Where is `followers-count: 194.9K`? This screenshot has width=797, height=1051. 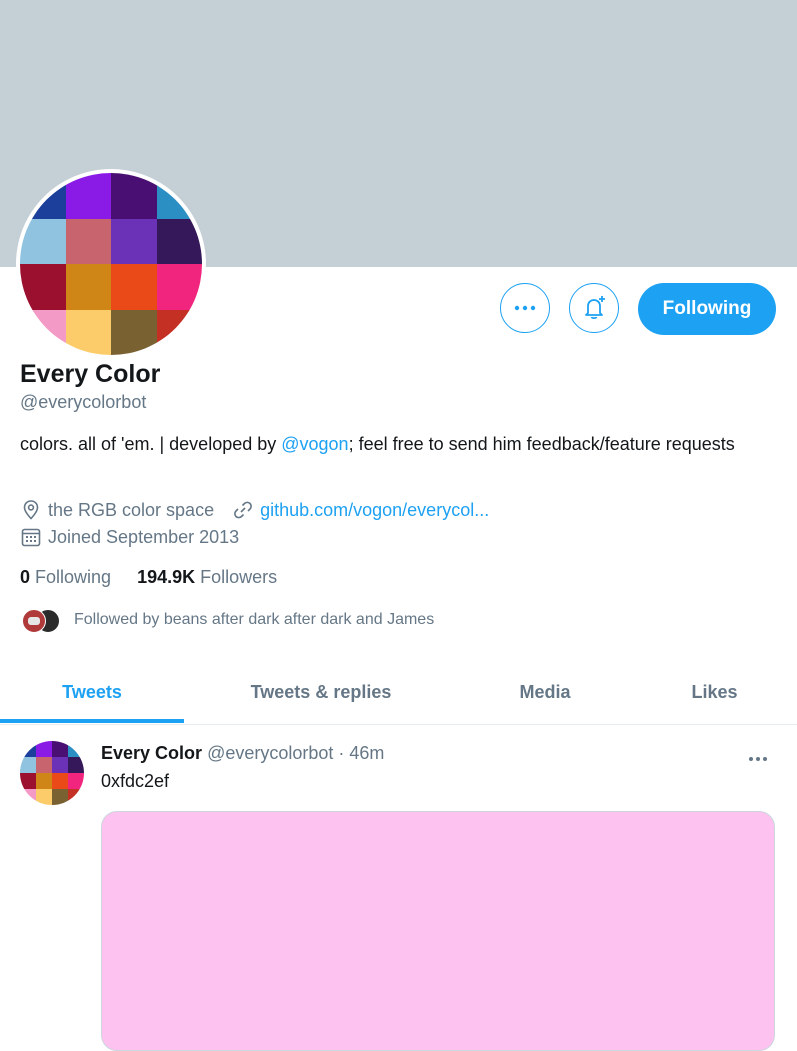
followers-count: 194.9K is located at coordinates (166, 577).